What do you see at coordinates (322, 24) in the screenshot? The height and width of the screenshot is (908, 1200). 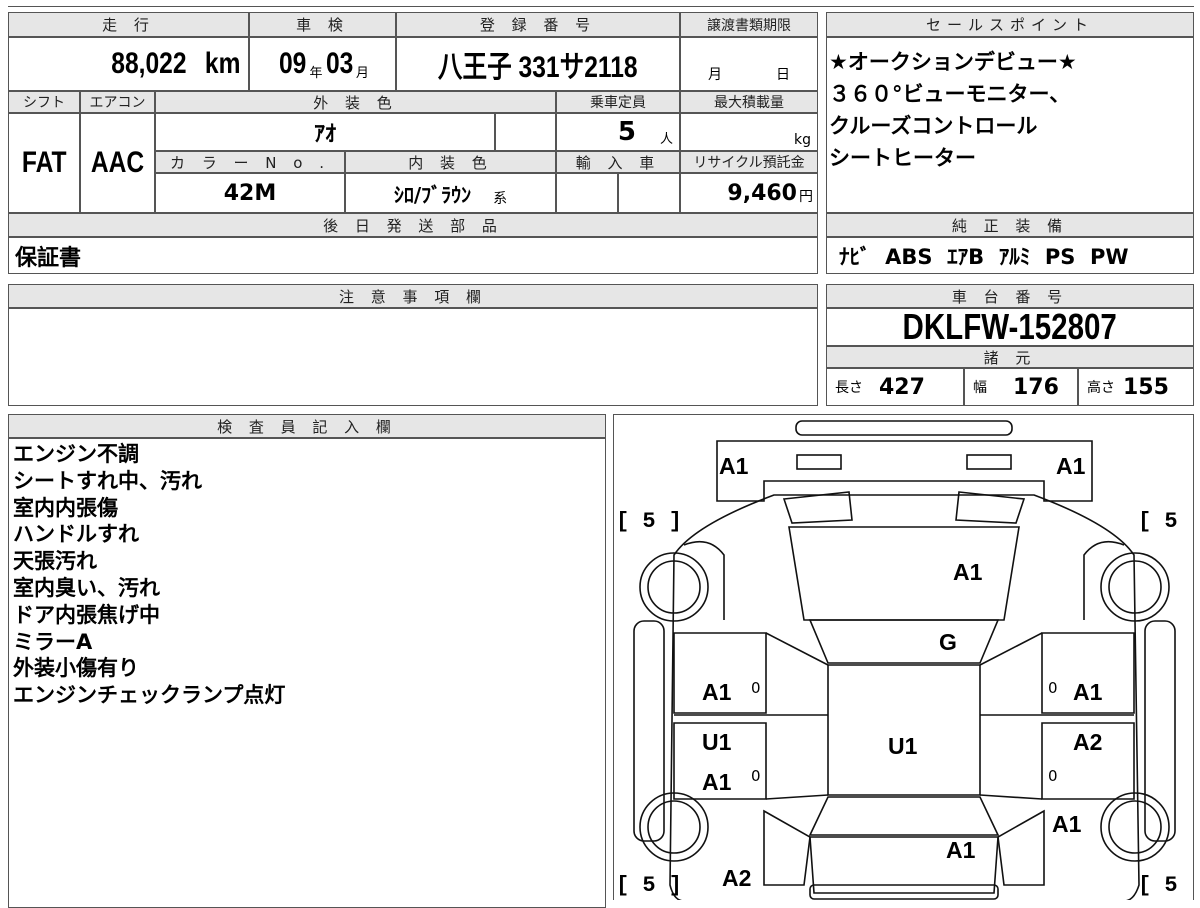 I see `inspection-header: 車 検` at bounding box center [322, 24].